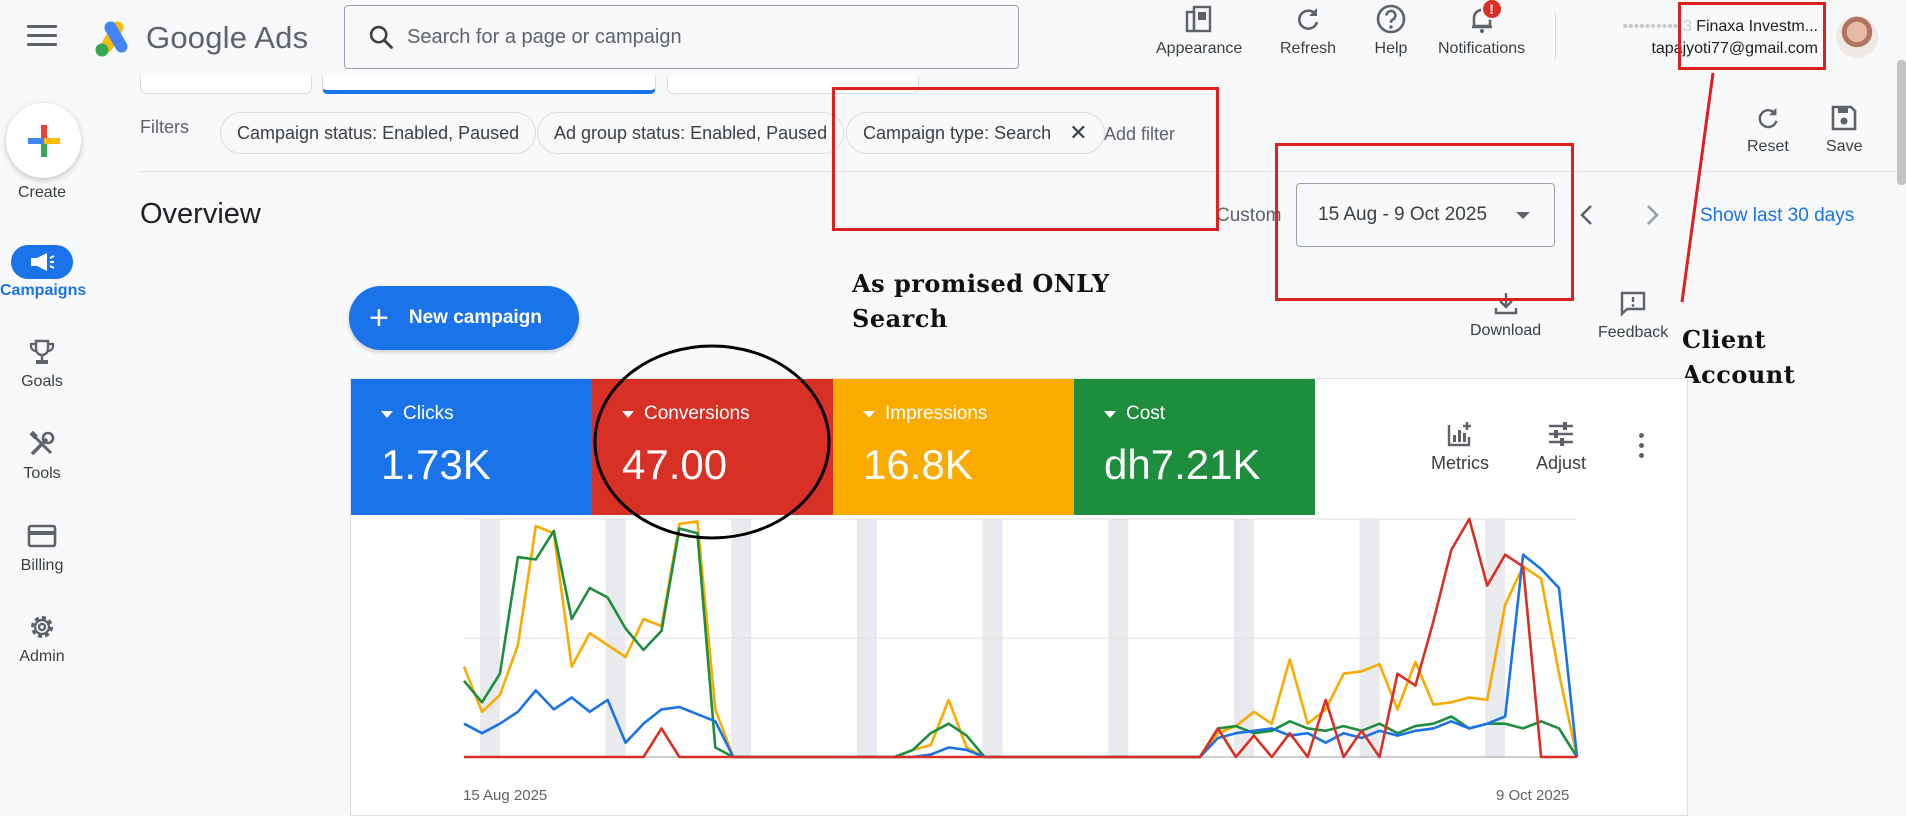 This screenshot has height=816, width=1906. What do you see at coordinates (42, 443) in the screenshot?
I see `tools-icon` at bounding box center [42, 443].